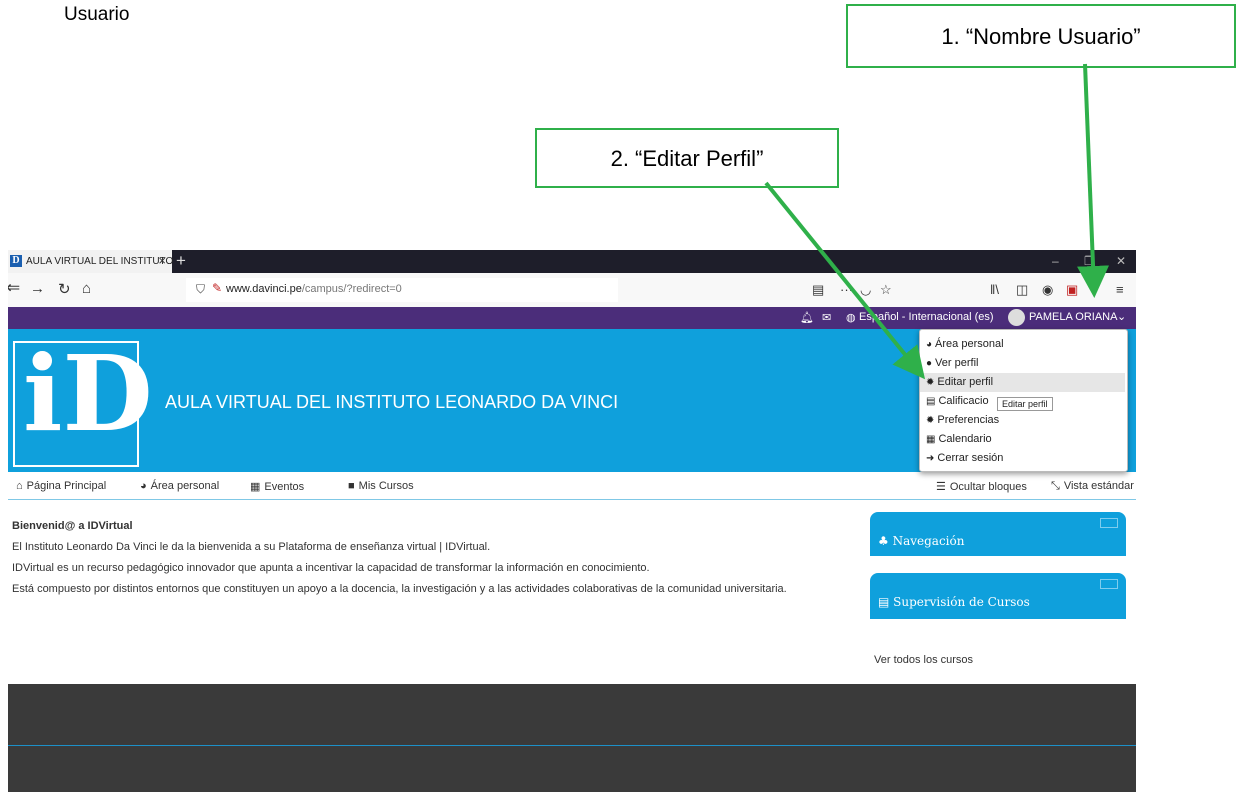 This screenshot has width=1243, height=792. I want to click on site-logo: iD, so click(83, 399).